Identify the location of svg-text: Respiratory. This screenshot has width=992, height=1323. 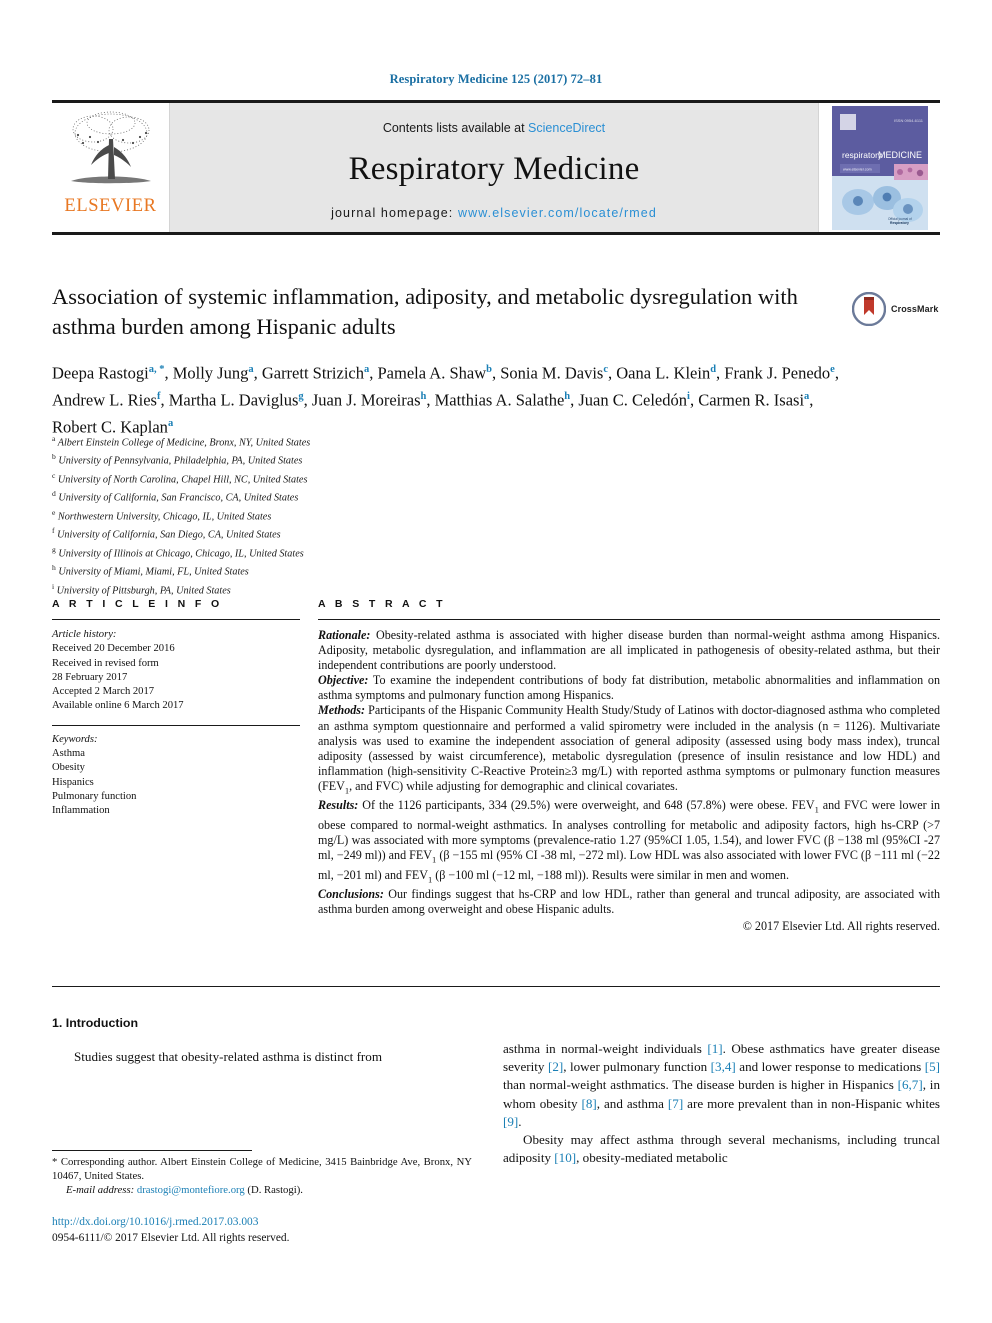
(899, 223).